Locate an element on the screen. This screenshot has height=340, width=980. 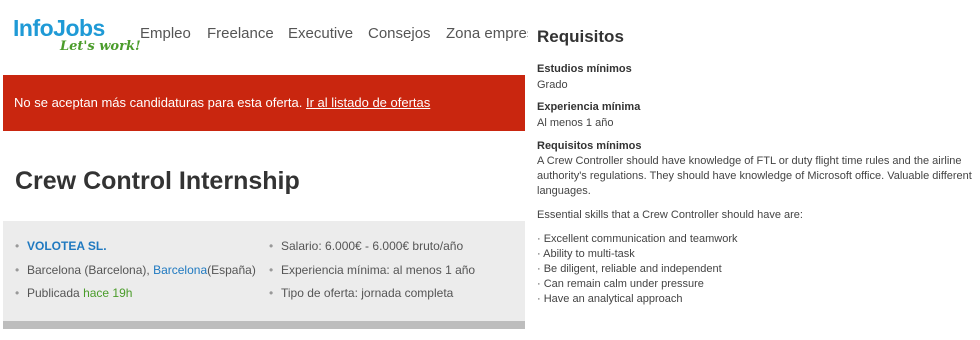
published-time: hace 19h is located at coordinates (108, 293).